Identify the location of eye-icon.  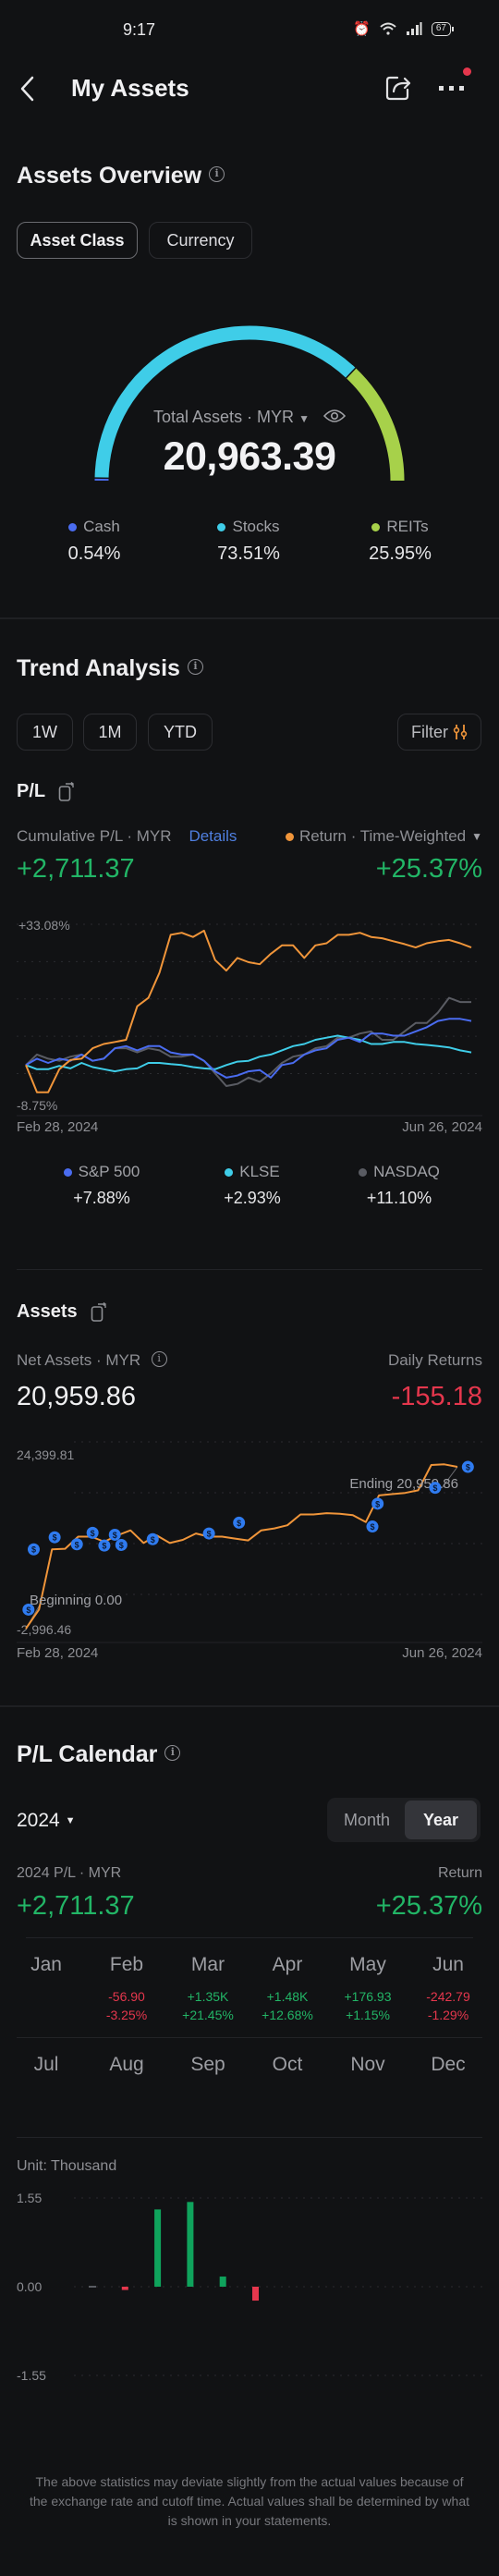
(335, 416).